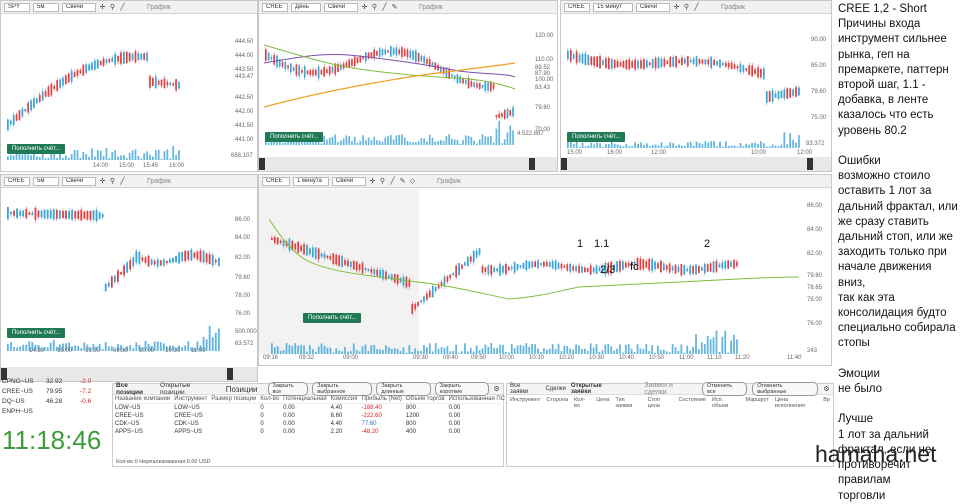 The height and width of the screenshot is (504, 960). What do you see at coordinates (55, 401) in the screenshot?
I see `watchlist-row: DQ~US 46.28 -0.6` at bounding box center [55, 401].